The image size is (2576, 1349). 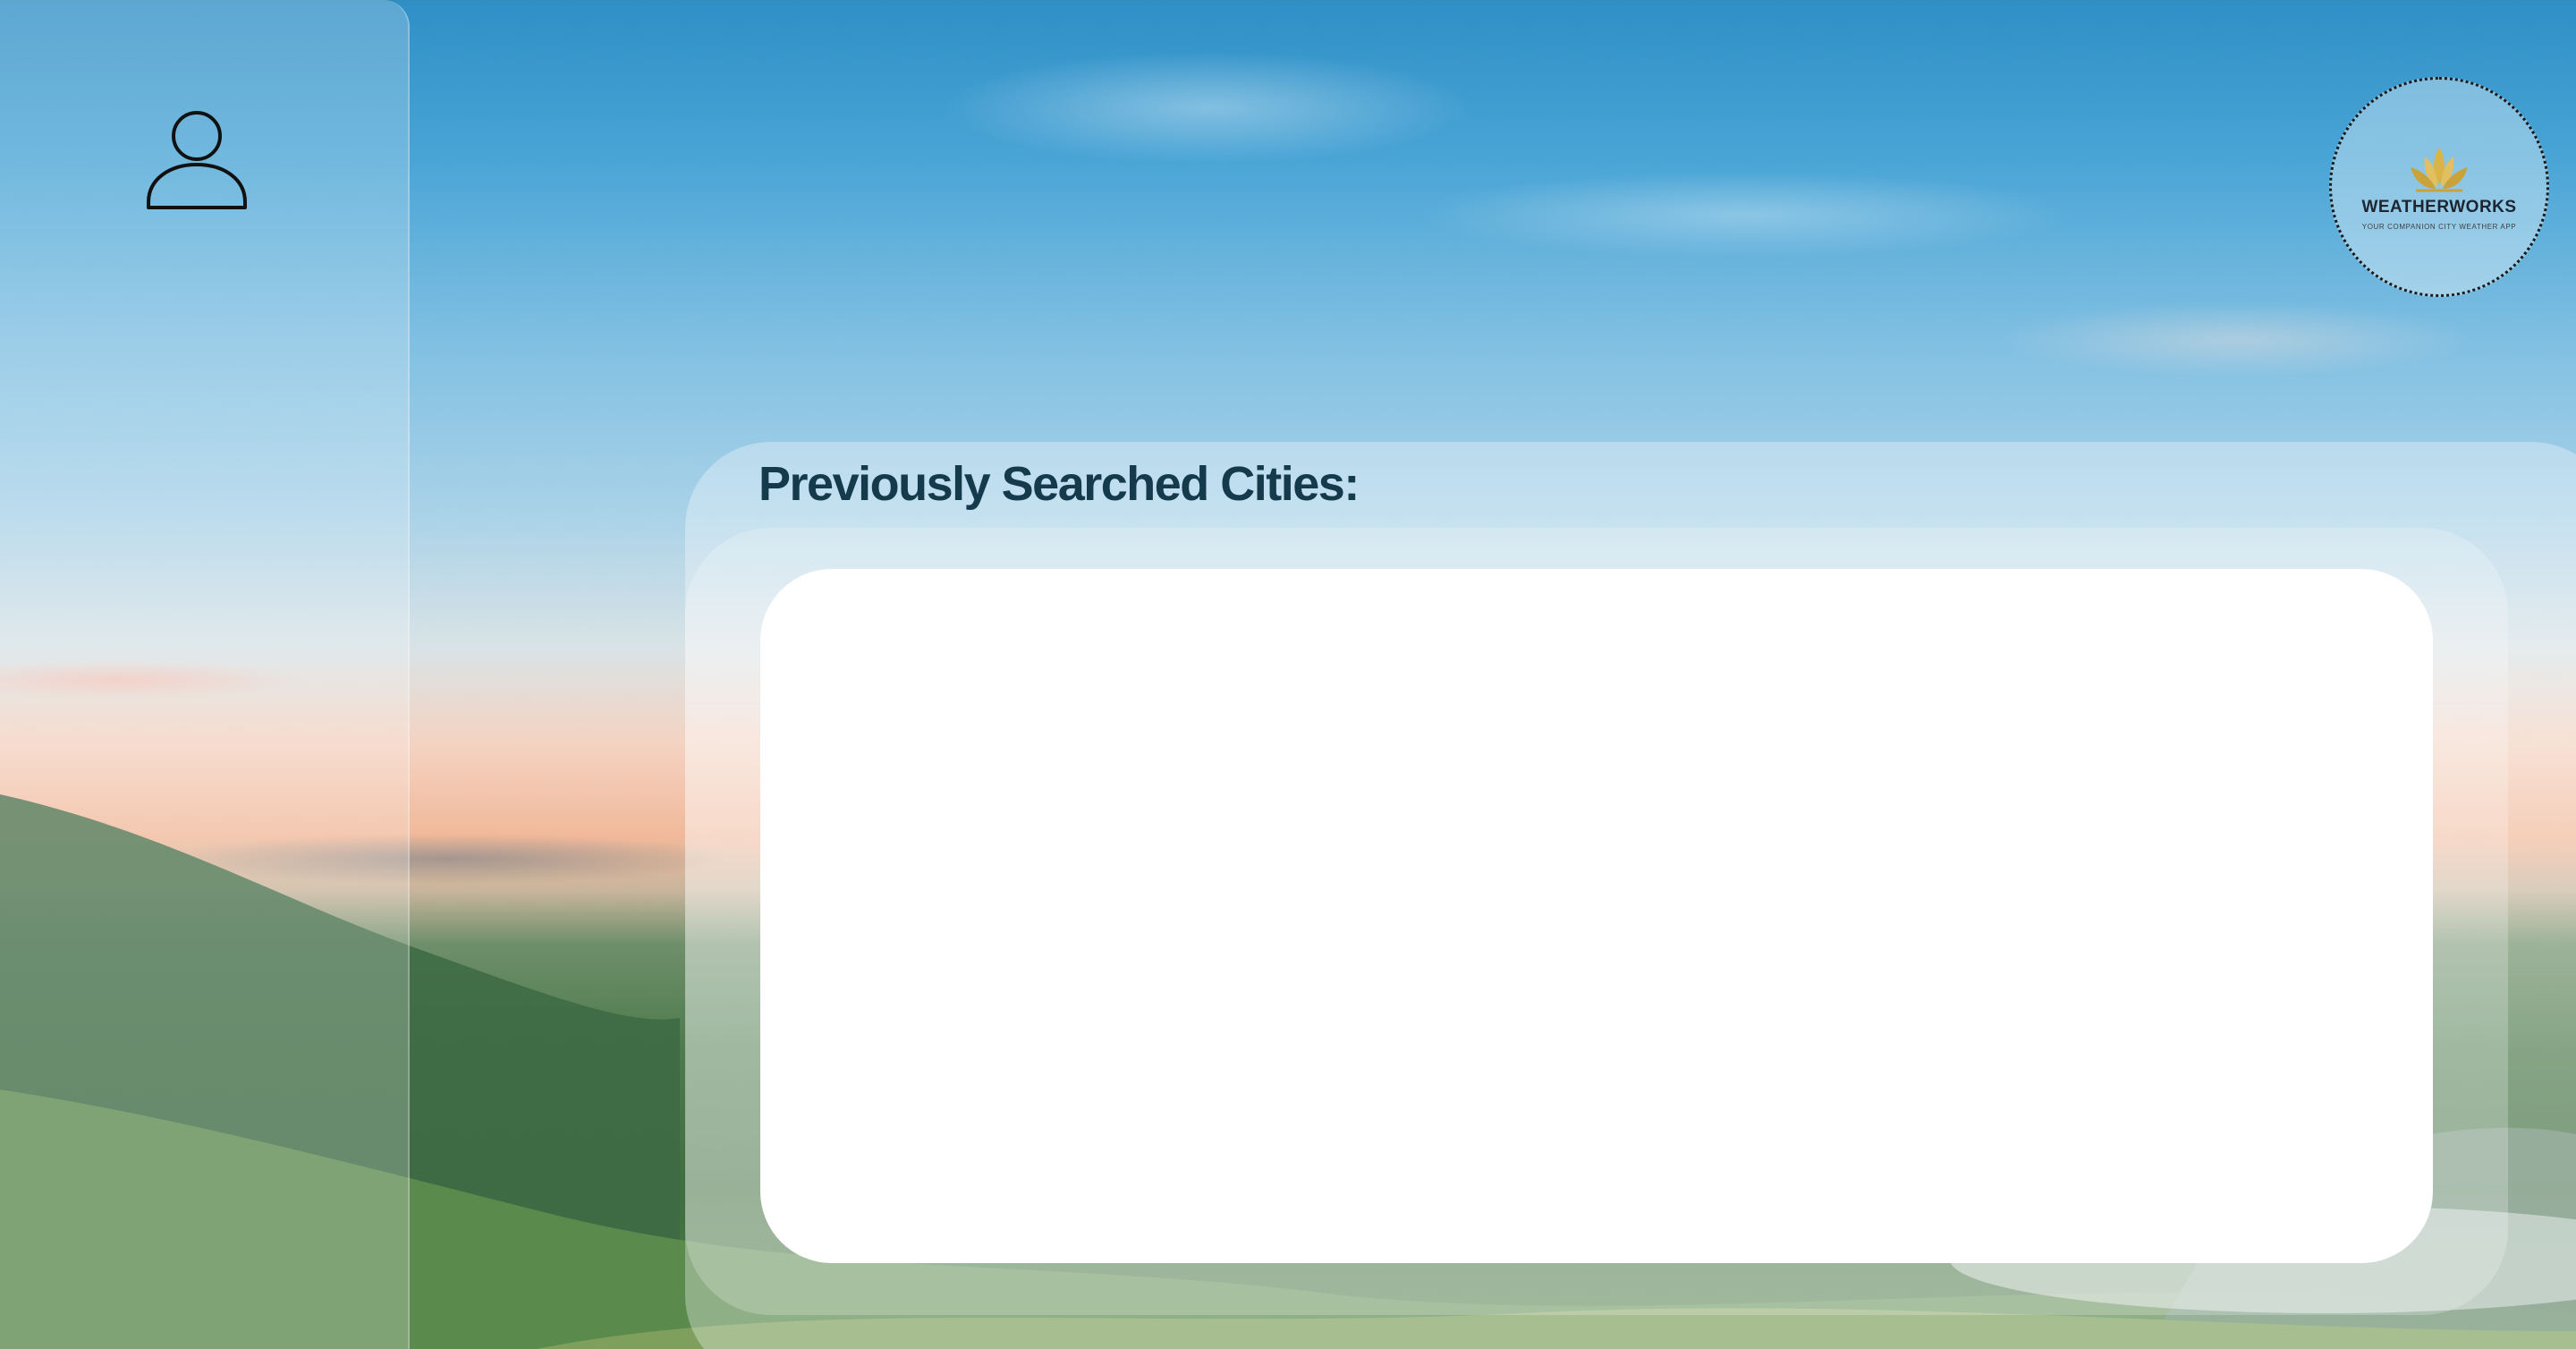 What do you see at coordinates (2439, 206) in the screenshot?
I see `logo-title: WEATHERWORKS` at bounding box center [2439, 206].